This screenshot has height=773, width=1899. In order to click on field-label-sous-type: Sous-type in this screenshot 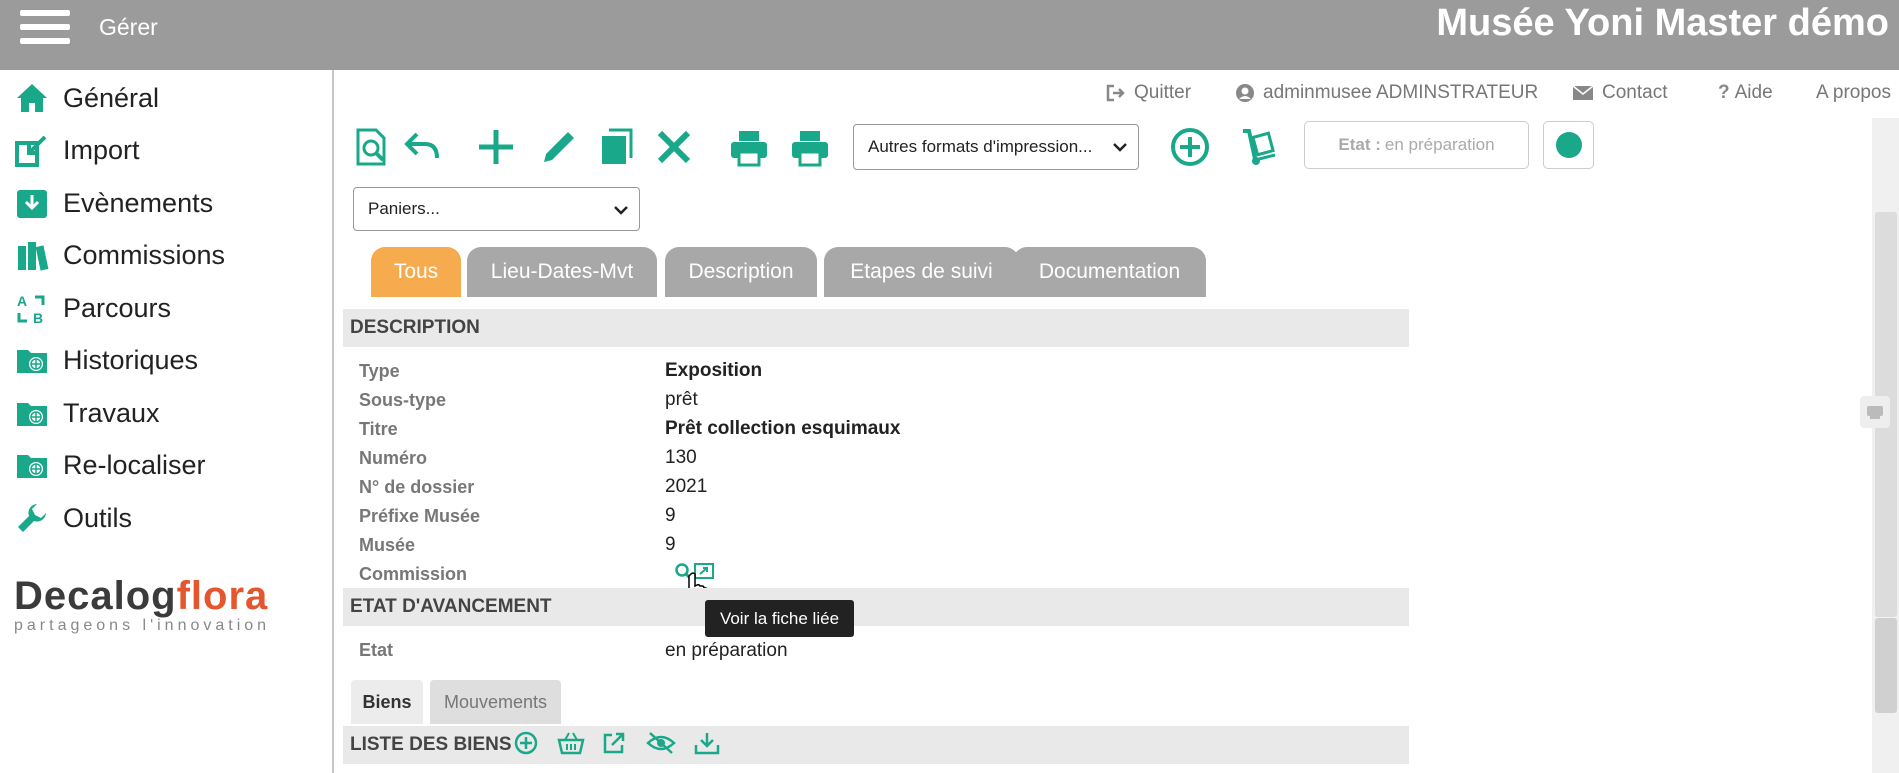, I will do `click(403, 400)`.